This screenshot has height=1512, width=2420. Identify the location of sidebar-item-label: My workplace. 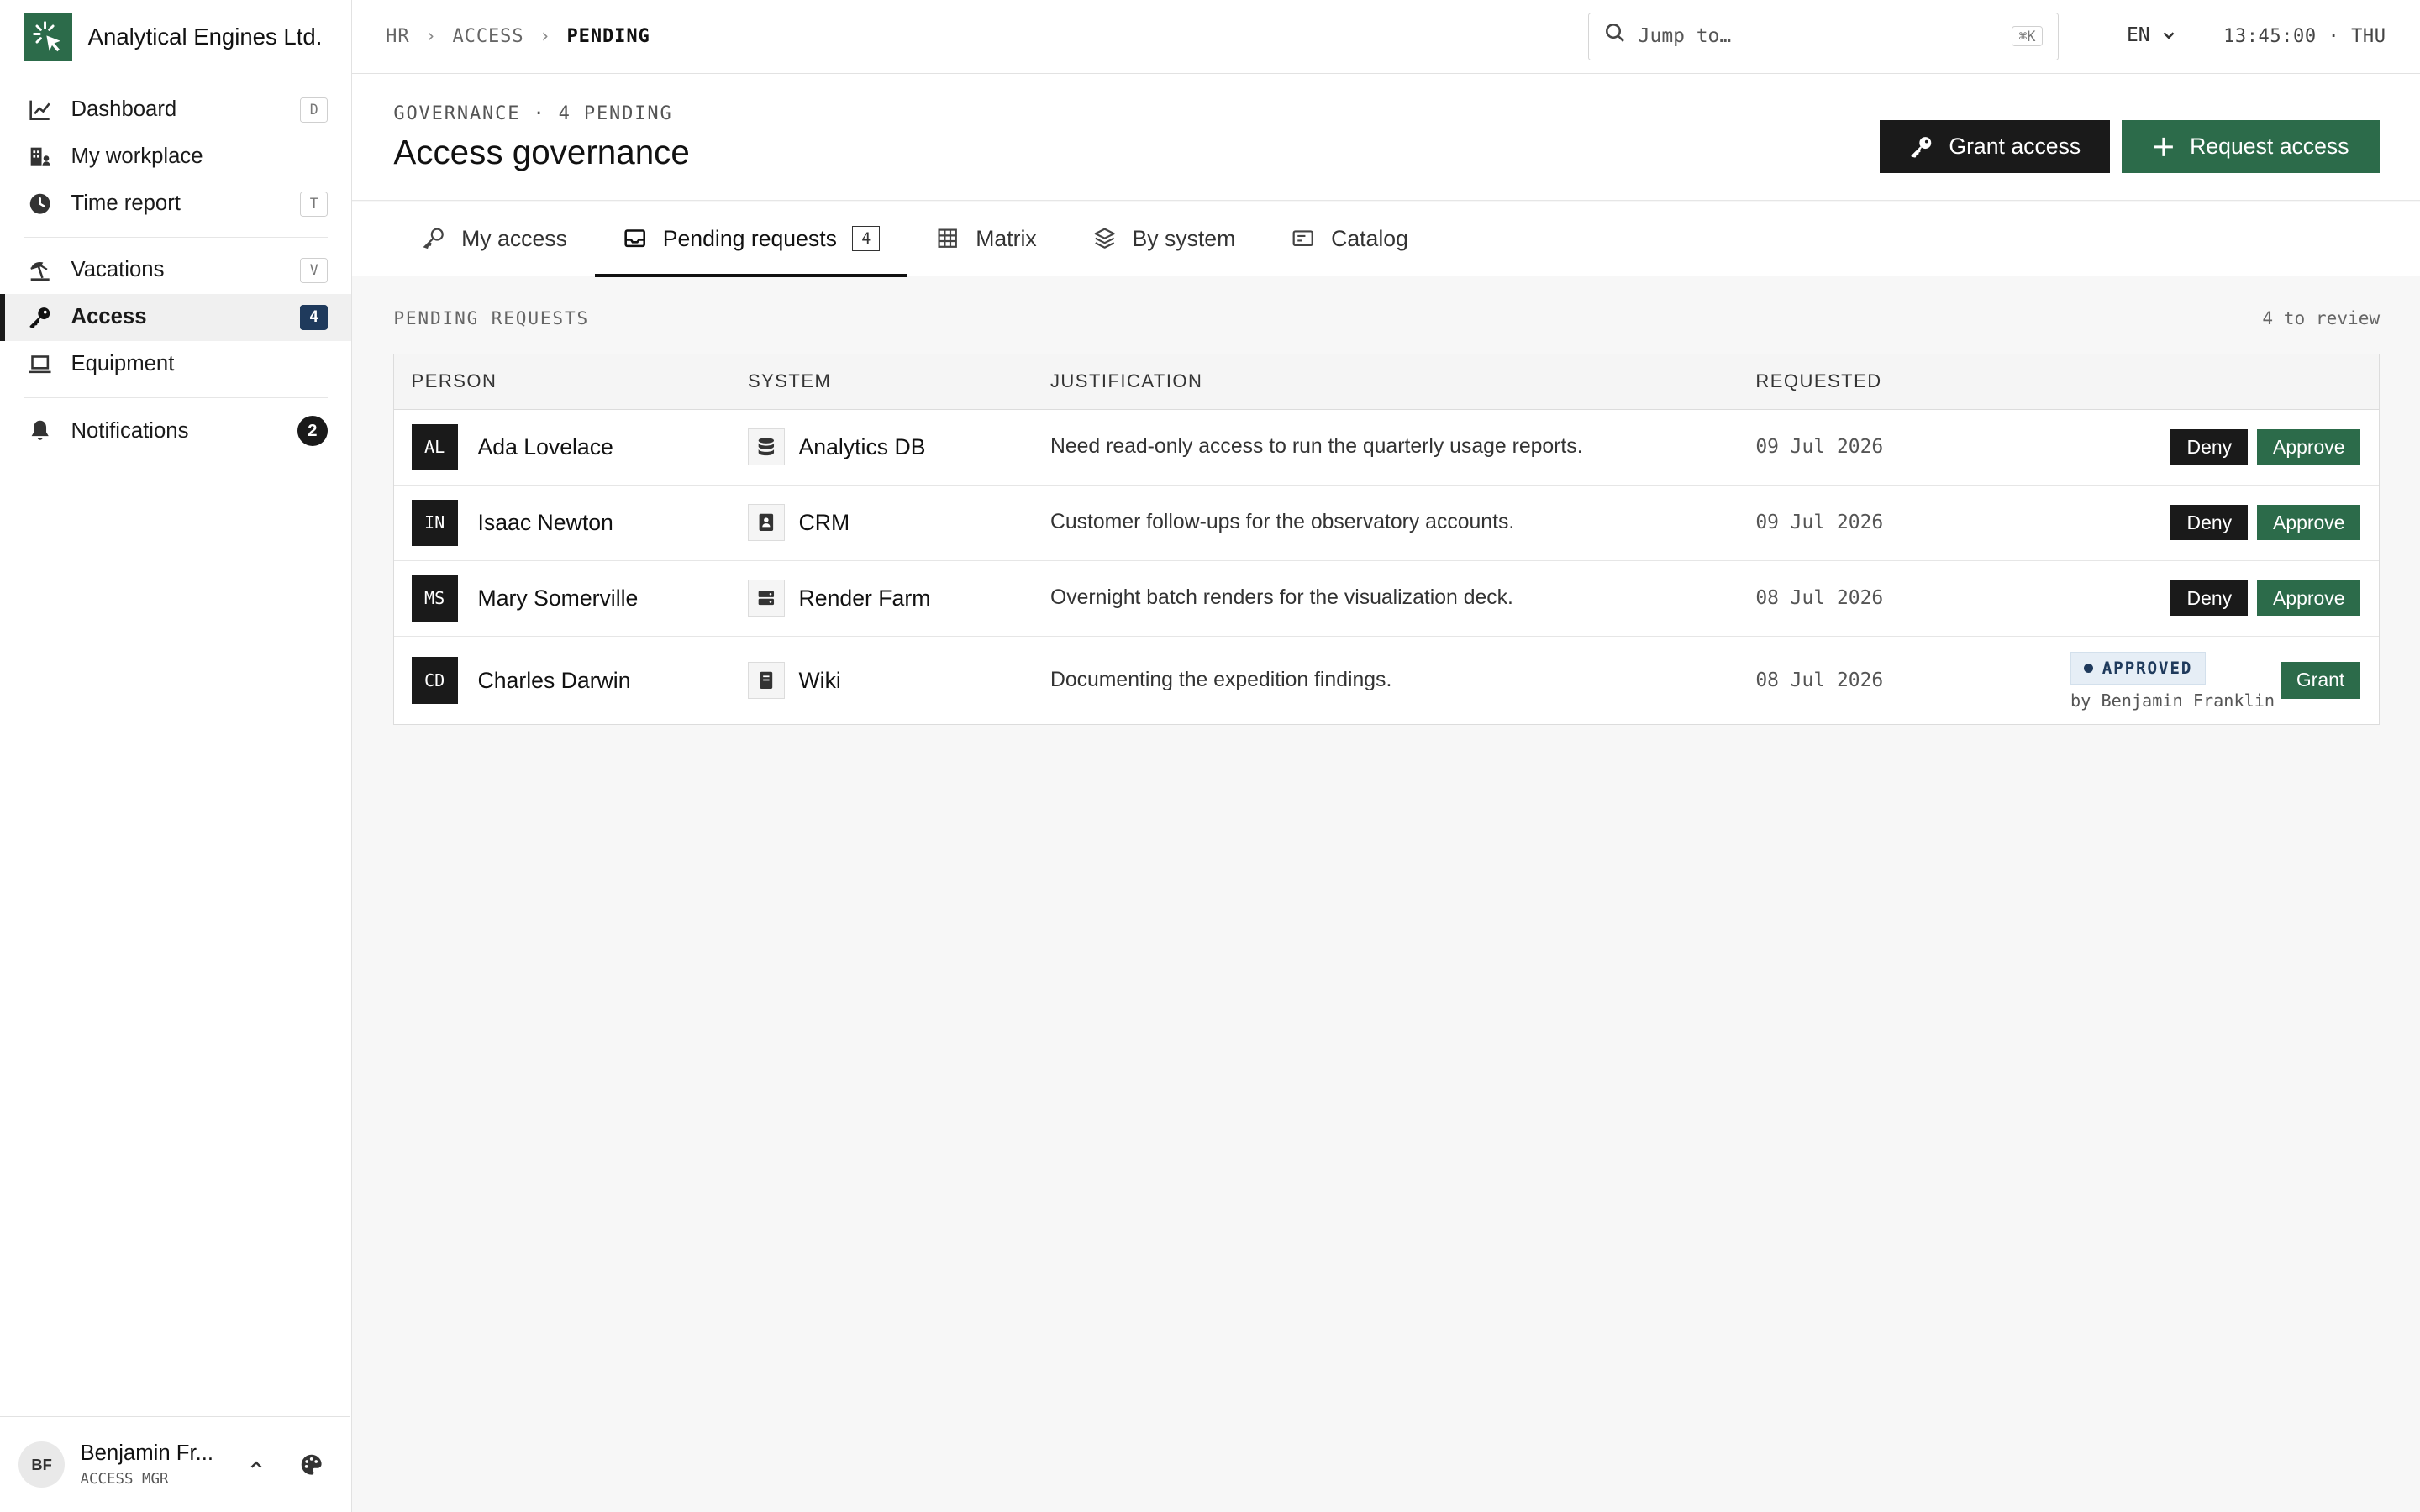
(137, 156).